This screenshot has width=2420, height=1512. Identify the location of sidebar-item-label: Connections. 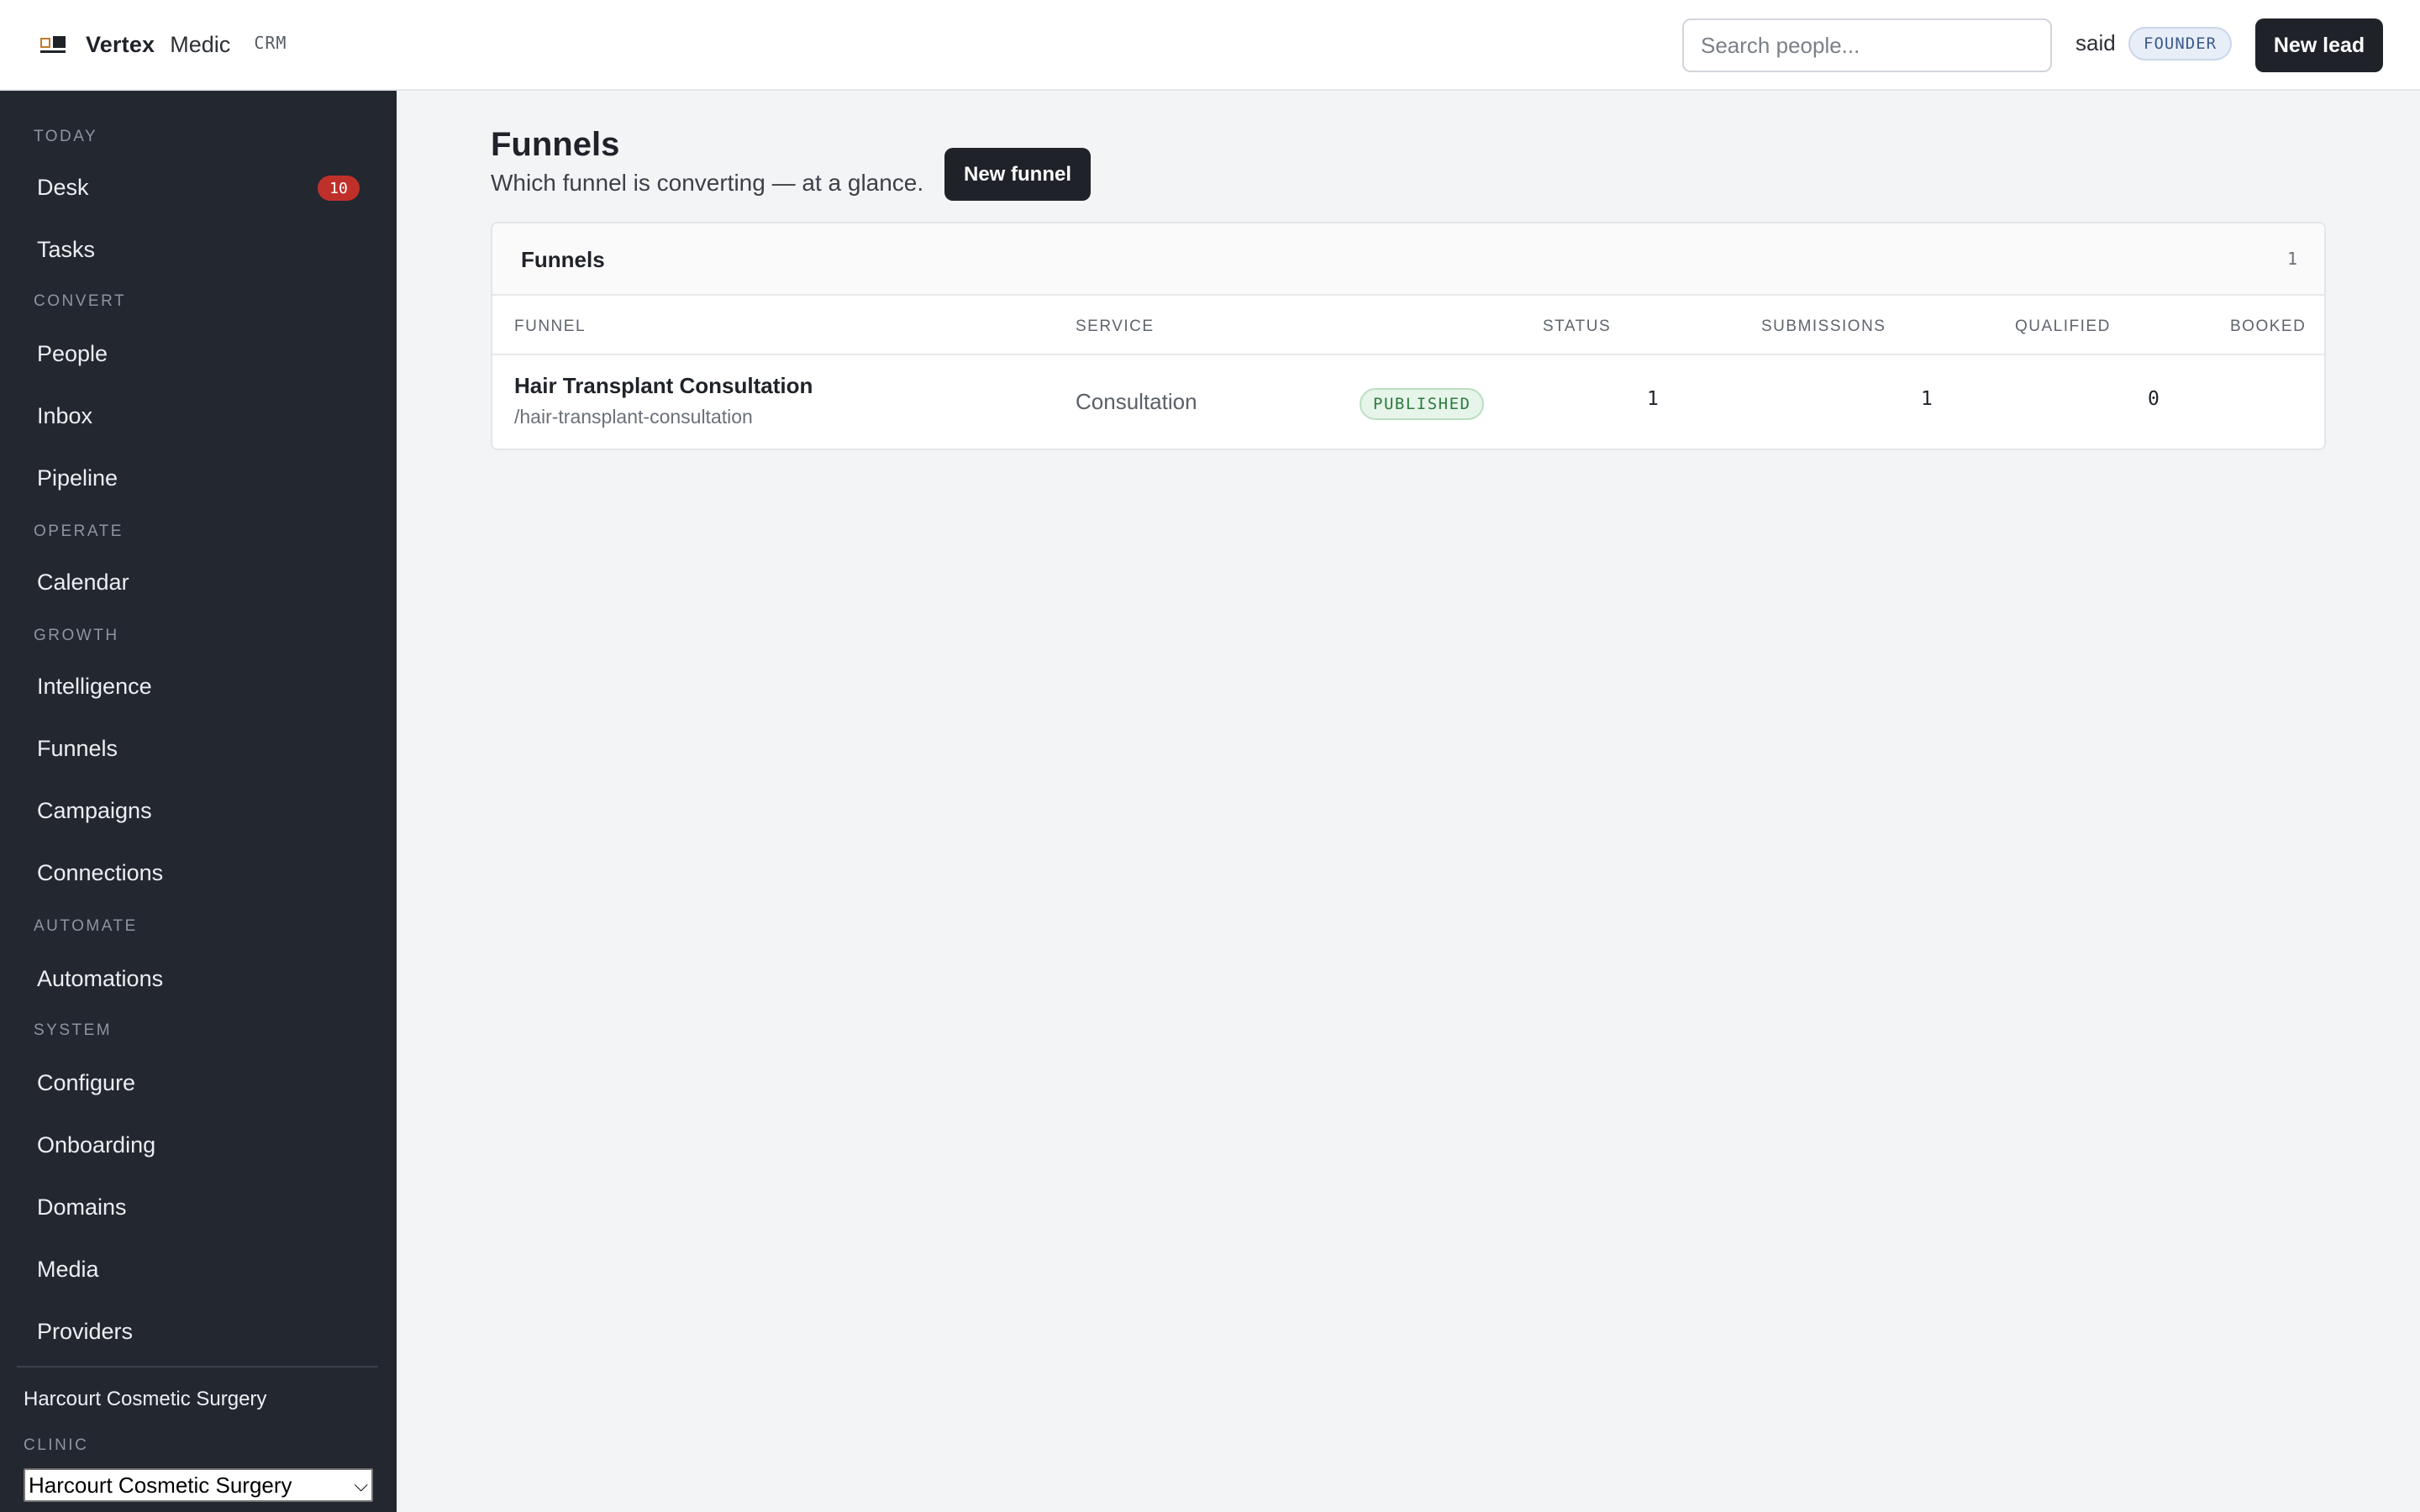
(100, 872).